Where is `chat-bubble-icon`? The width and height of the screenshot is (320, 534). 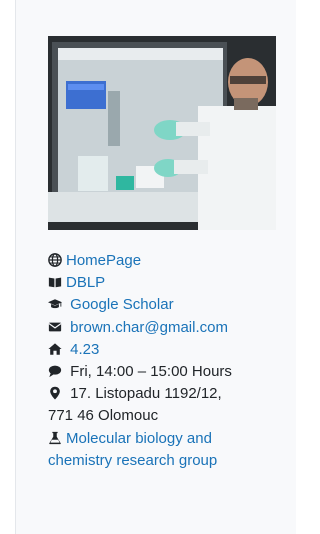
chat-bubble-icon is located at coordinates (55, 371).